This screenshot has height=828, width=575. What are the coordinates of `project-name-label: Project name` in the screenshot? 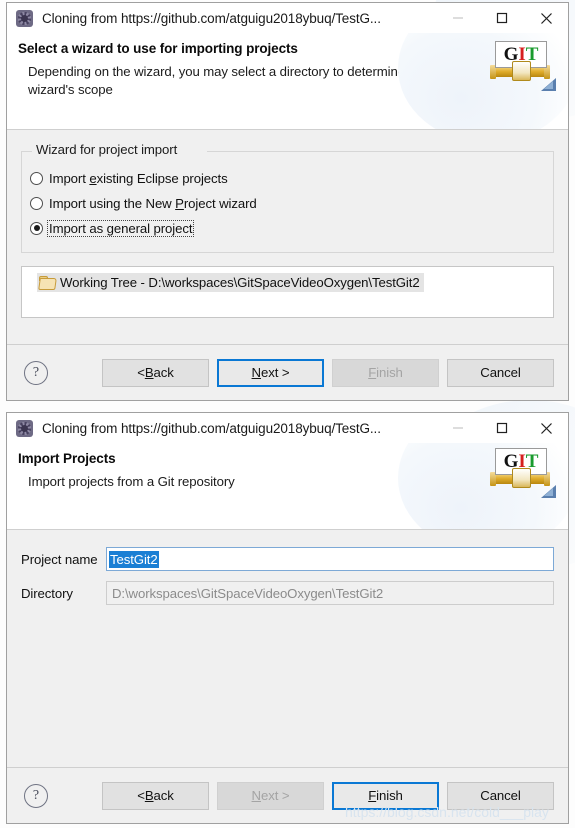 It's located at (59, 559).